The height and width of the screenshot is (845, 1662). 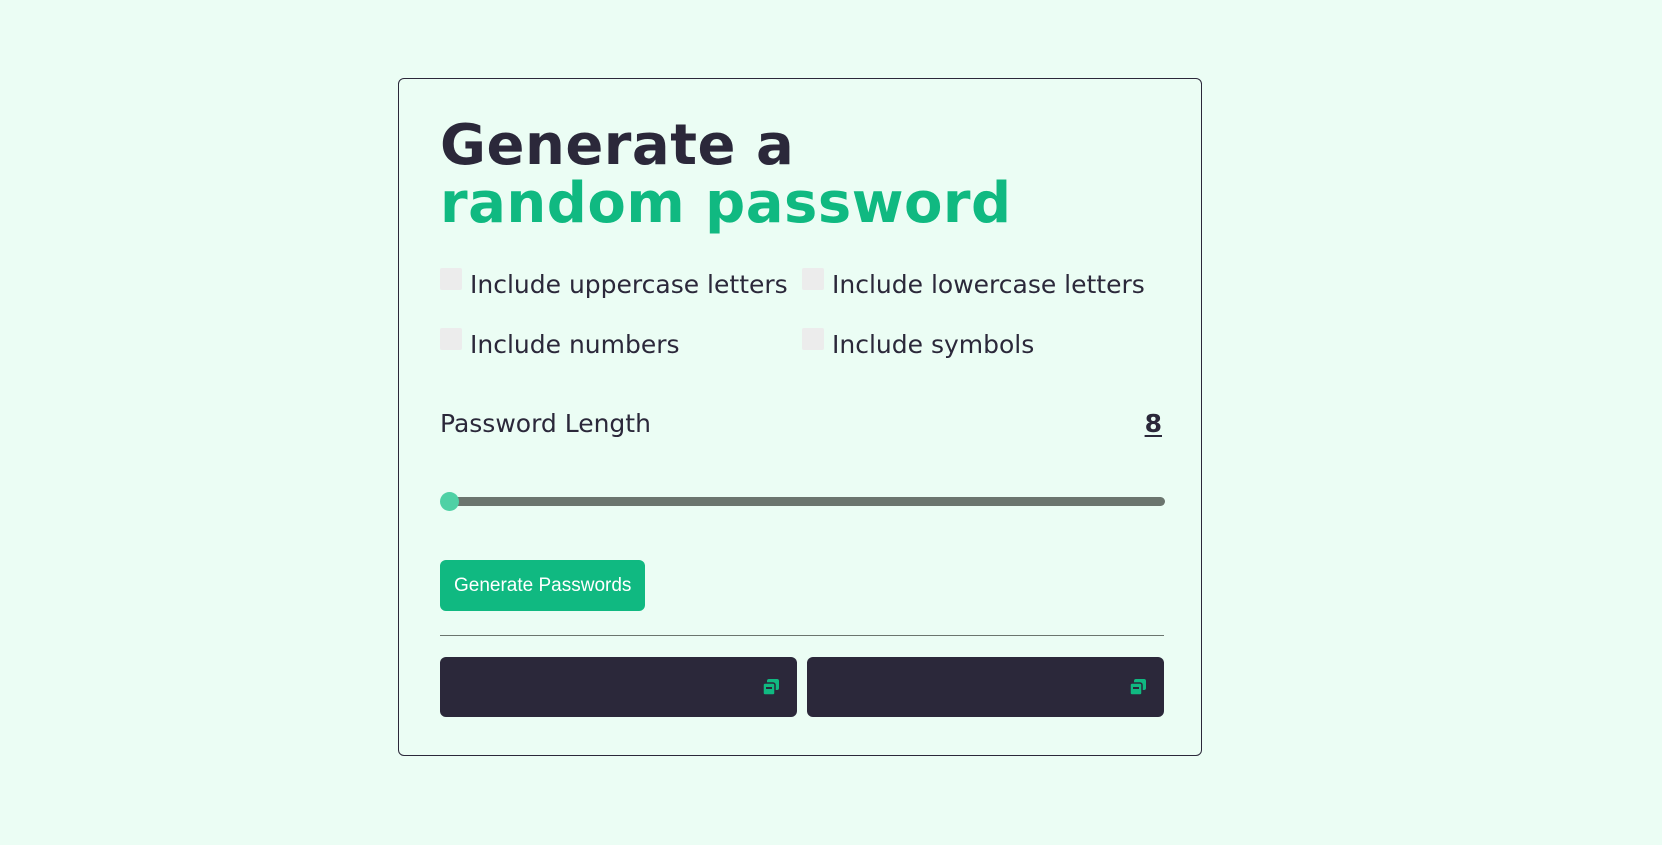 What do you see at coordinates (1153, 423) in the screenshot?
I see `password-length-value: 8` at bounding box center [1153, 423].